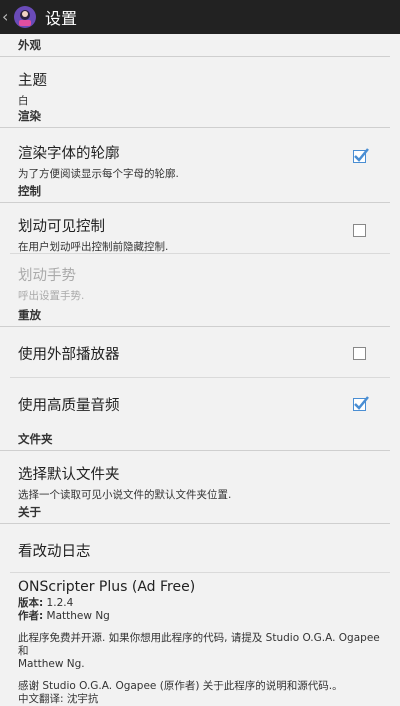  What do you see at coordinates (195, 116) in the screenshot?
I see `category-render: 渲染` at bounding box center [195, 116].